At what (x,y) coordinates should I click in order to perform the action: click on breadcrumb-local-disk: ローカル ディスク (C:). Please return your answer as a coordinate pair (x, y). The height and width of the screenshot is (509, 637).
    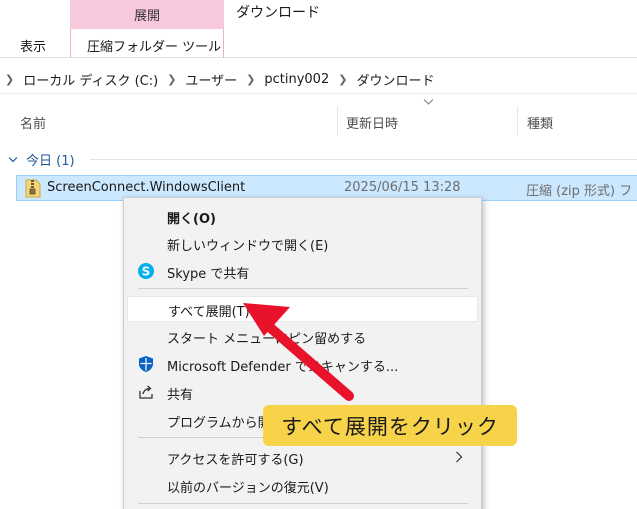
    Looking at the image, I should click on (90, 79).